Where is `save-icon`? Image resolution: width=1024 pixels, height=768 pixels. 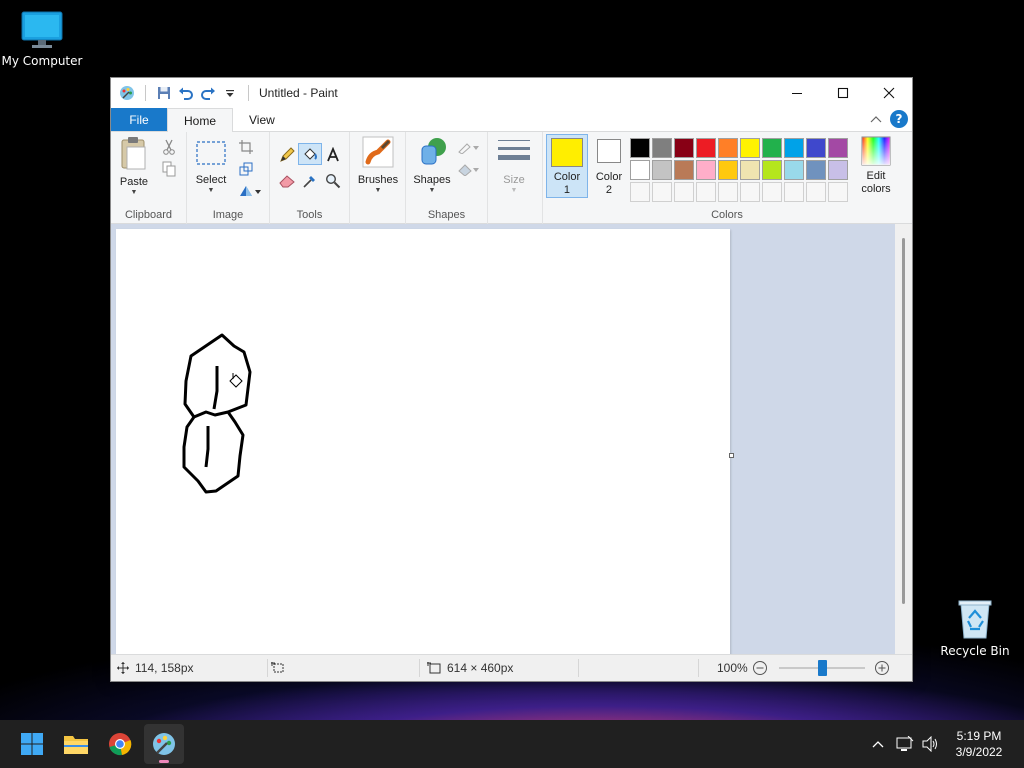
save-icon is located at coordinates (164, 93).